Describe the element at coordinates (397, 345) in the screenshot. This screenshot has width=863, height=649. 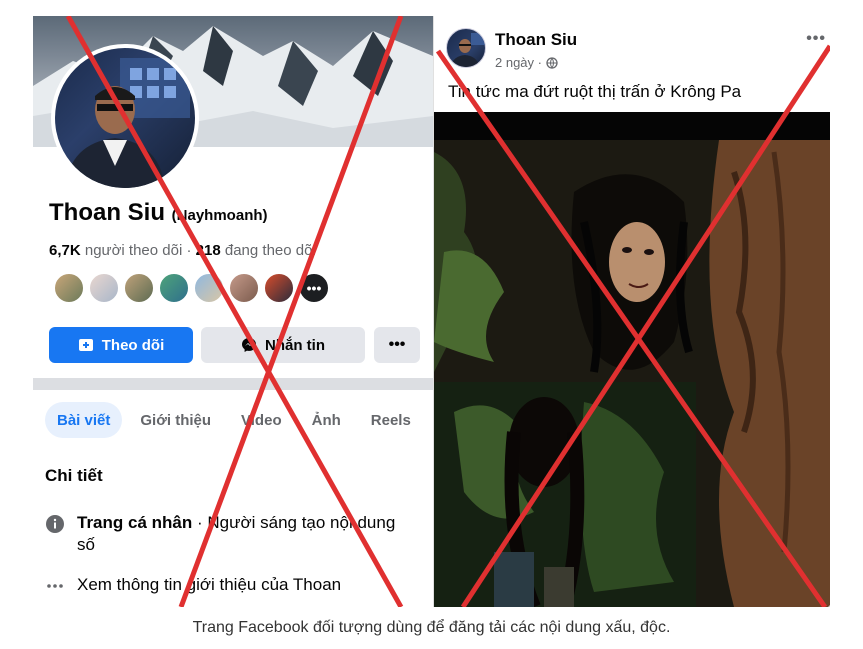
I see `more-actions-button: •••` at that location.